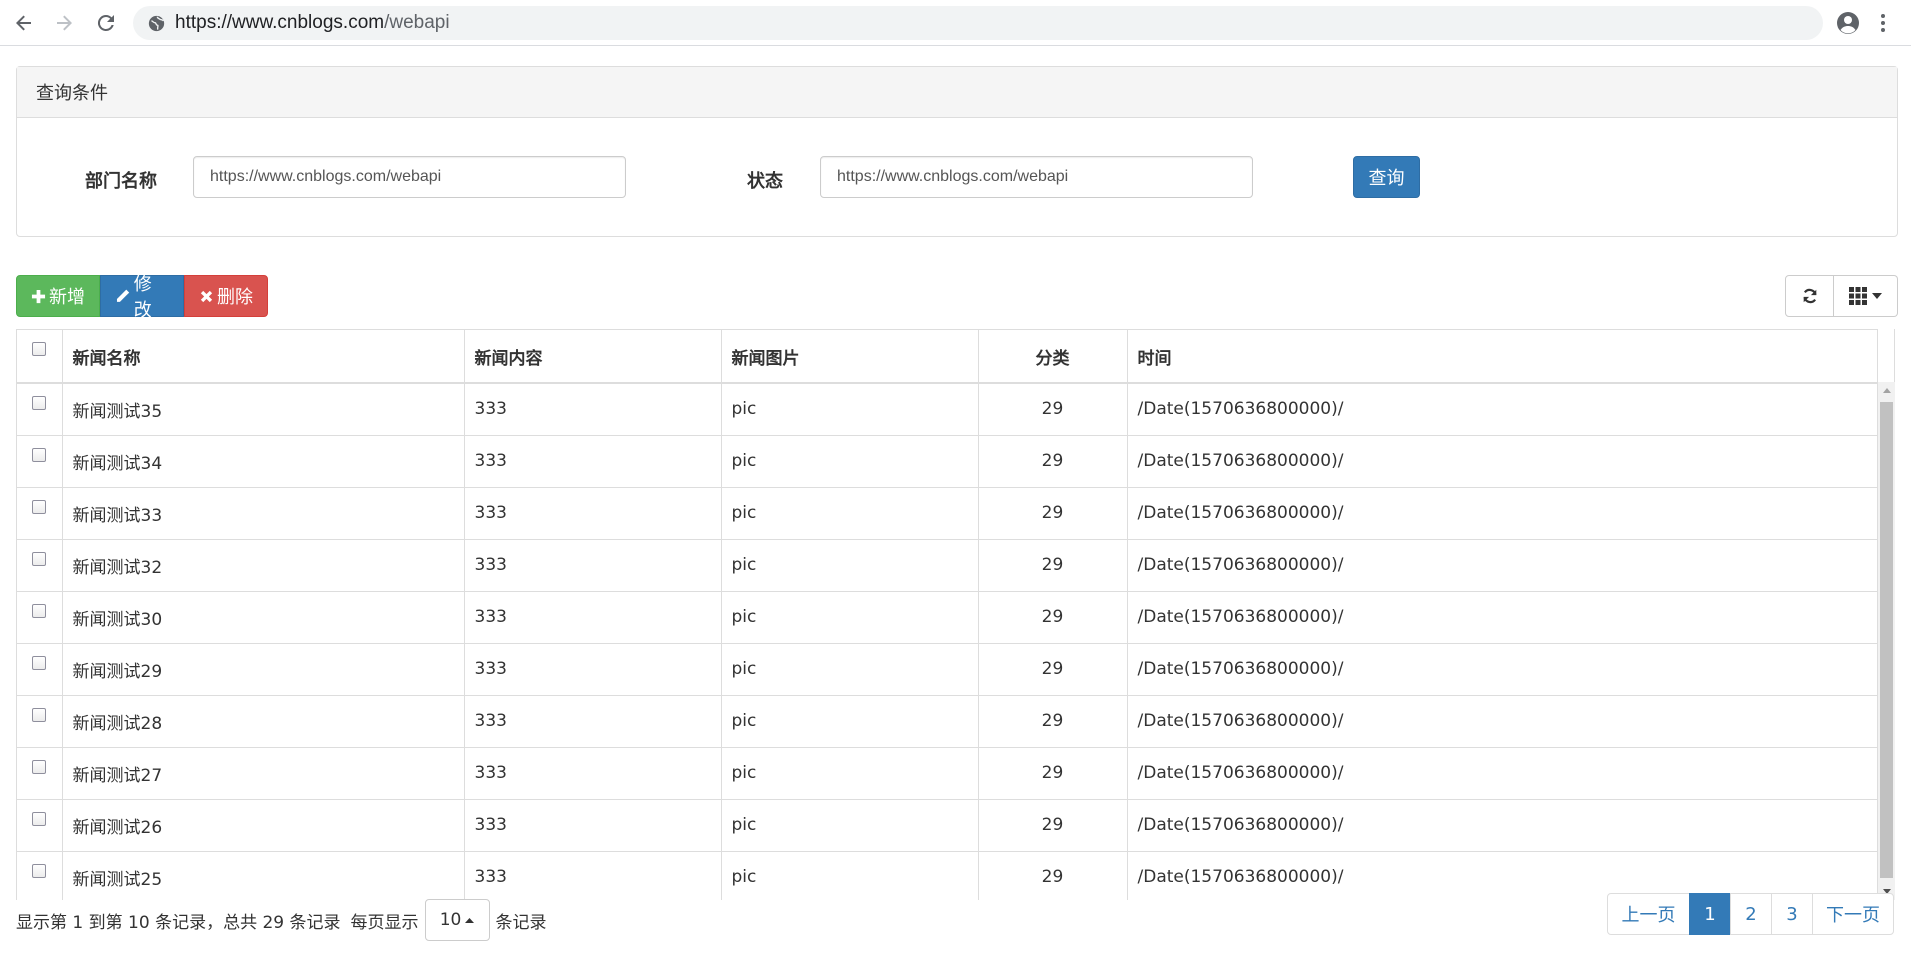 This screenshot has height=956, width=1911. Describe the element at coordinates (409, 177) in the screenshot. I see `dept-input` at that location.